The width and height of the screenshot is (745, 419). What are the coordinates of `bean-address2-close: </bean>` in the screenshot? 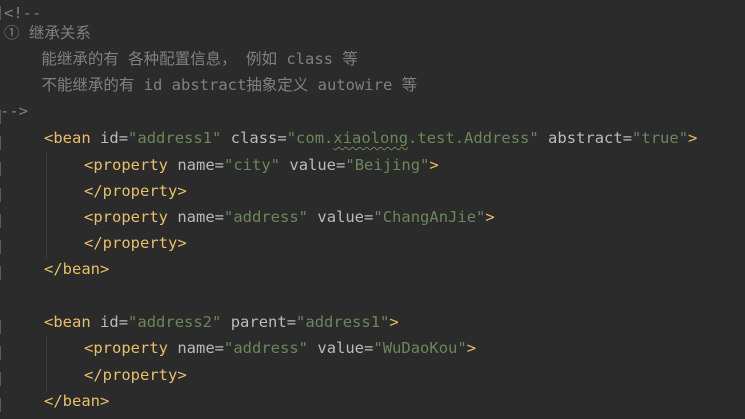 It's located at (77, 401).